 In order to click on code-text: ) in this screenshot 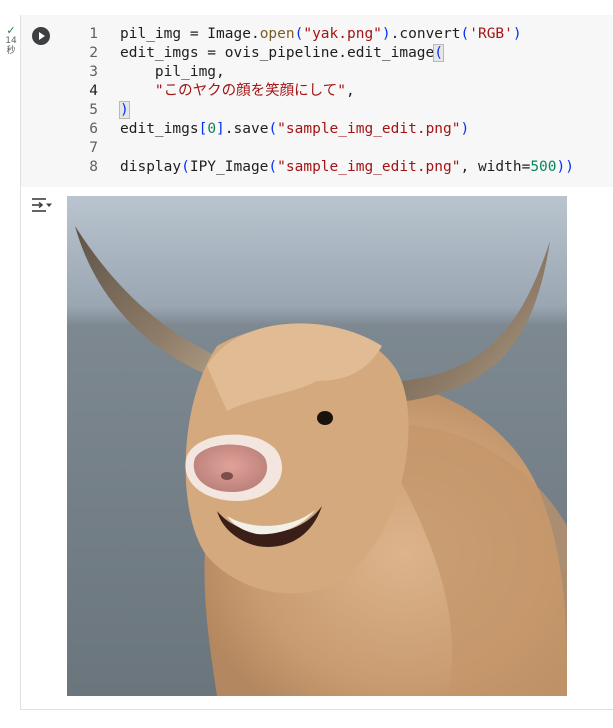, I will do `click(124, 110)`.